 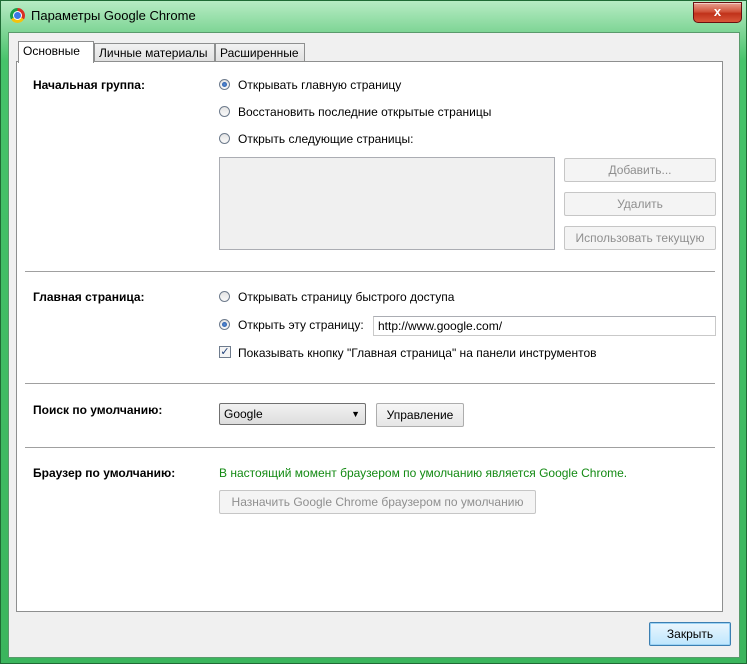 I want to click on homepage-section-label: Главная страница:, so click(x=89, y=297).